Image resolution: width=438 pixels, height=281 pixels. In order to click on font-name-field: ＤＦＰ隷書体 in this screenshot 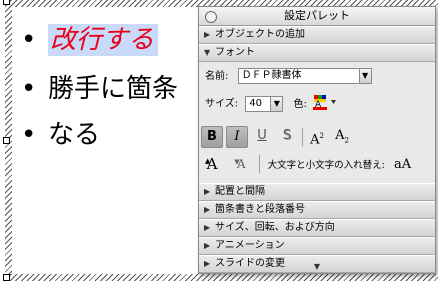, I will do `click(298, 76)`.